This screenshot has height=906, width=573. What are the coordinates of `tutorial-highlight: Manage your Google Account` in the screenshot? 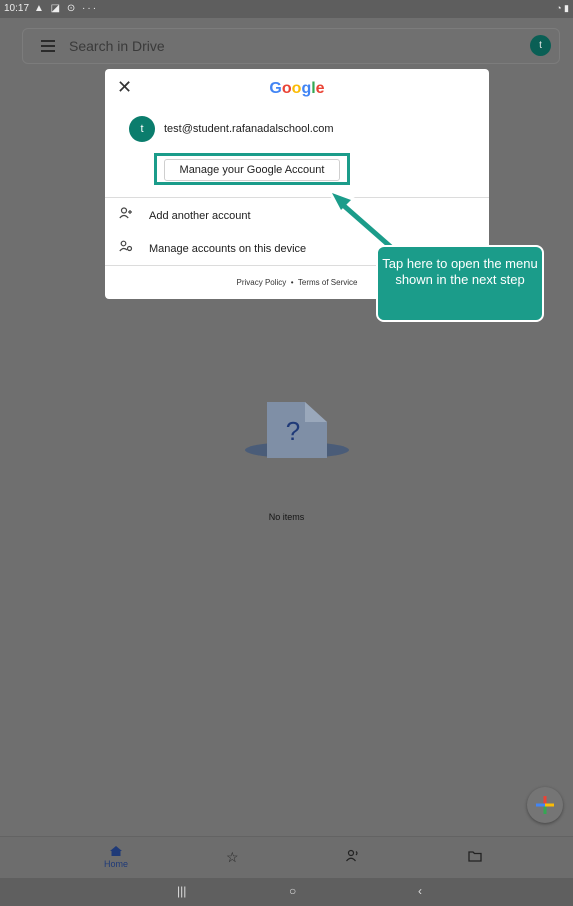 It's located at (252, 169).